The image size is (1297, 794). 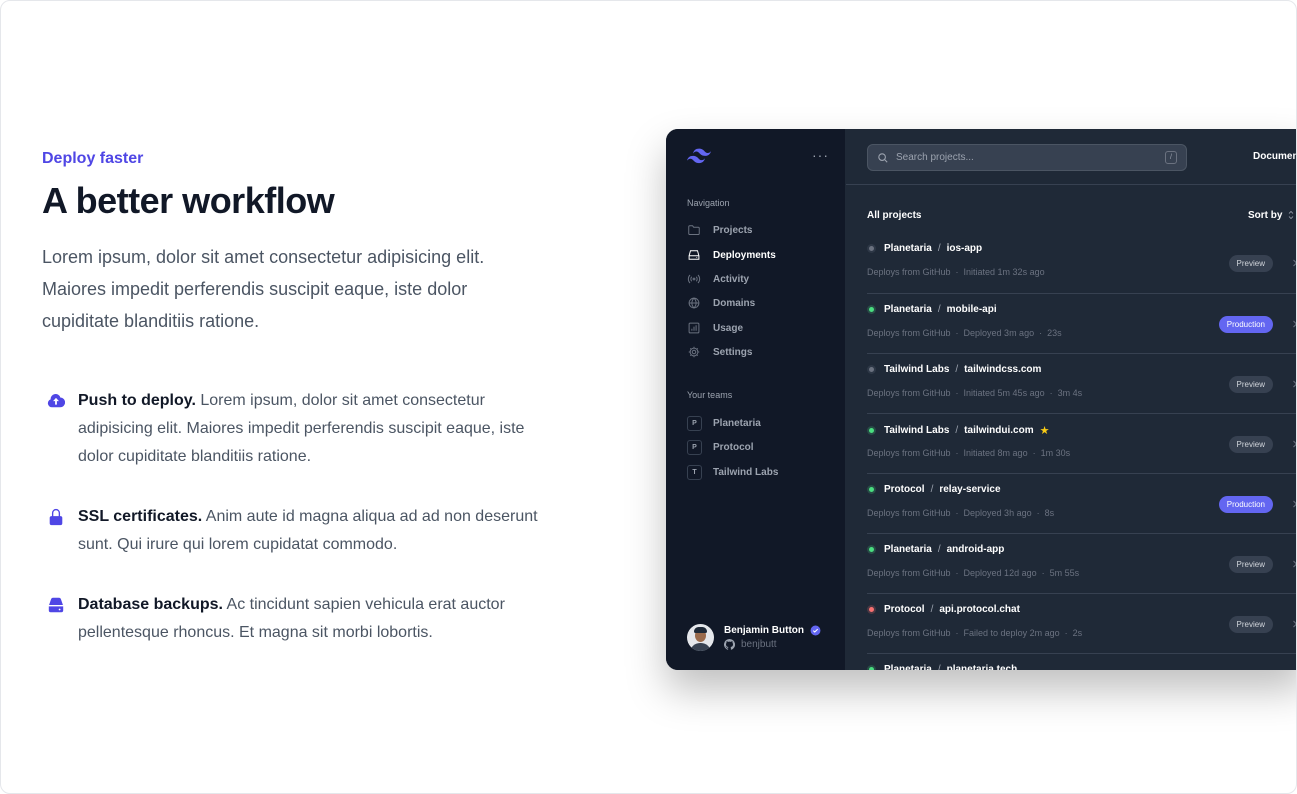 What do you see at coordinates (943, 609) in the screenshot?
I see `project-title: Protocol / api.protocol.chat` at bounding box center [943, 609].